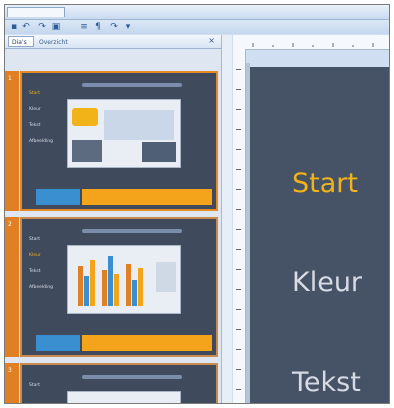 The height and width of the screenshot is (408, 394). Describe the element at coordinates (139, 125) in the screenshot. I see `thumb-window` at that location.